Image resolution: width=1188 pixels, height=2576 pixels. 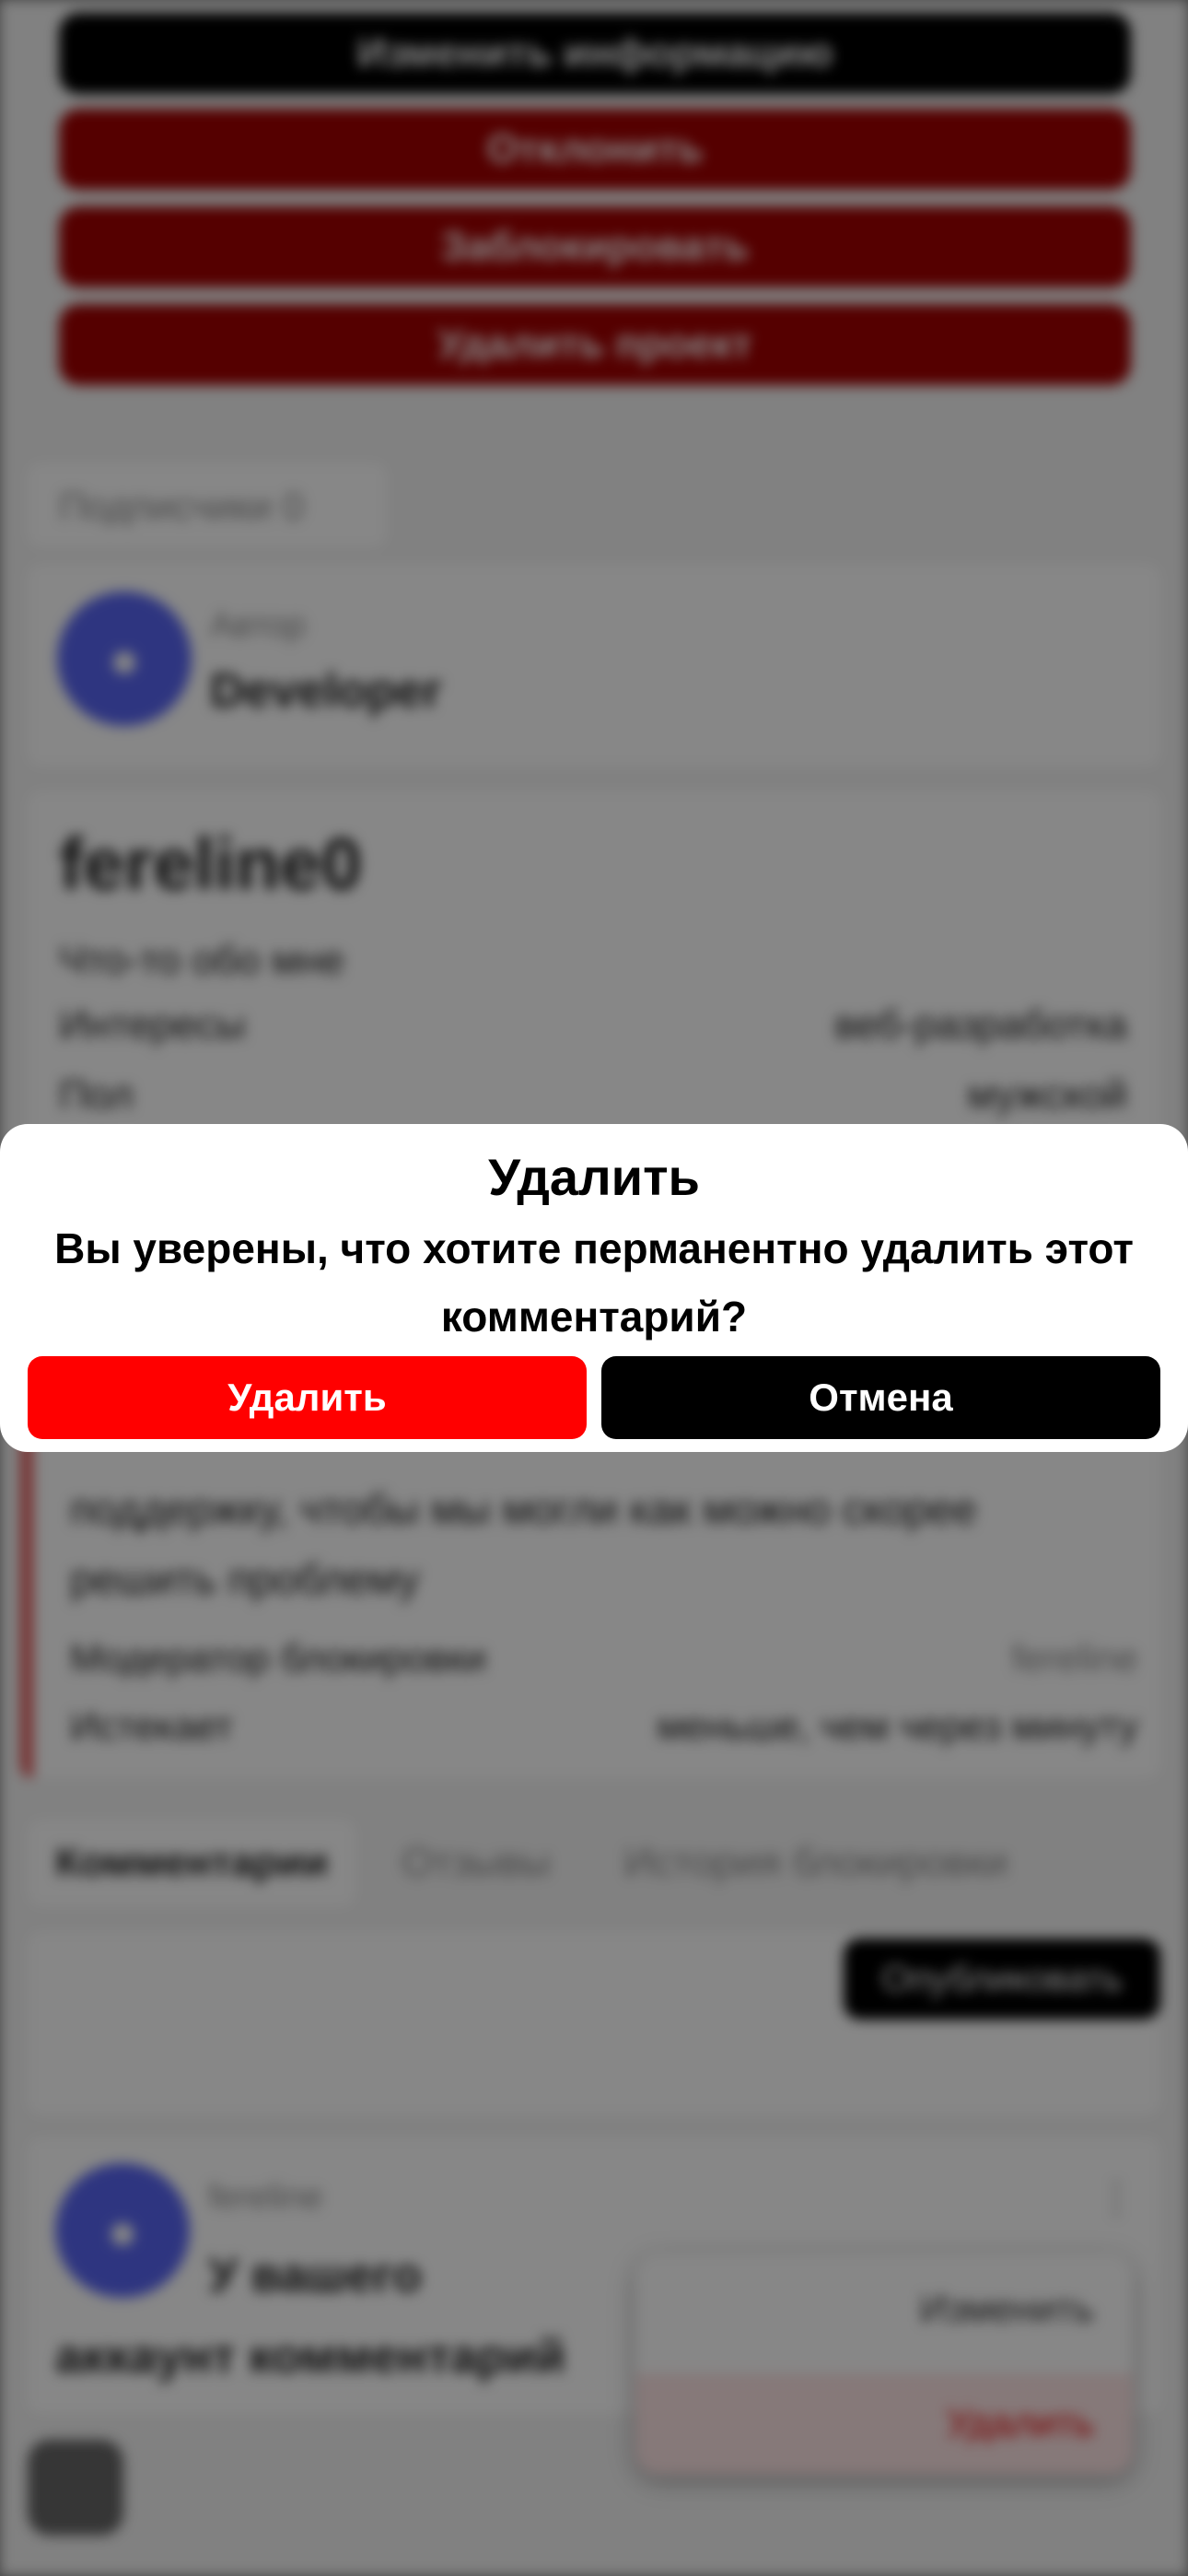 What do you see at coordinates (880, 1397) in the screenshot?
I see `cancel-button: Отмена` at bounding box center [880, 1397].